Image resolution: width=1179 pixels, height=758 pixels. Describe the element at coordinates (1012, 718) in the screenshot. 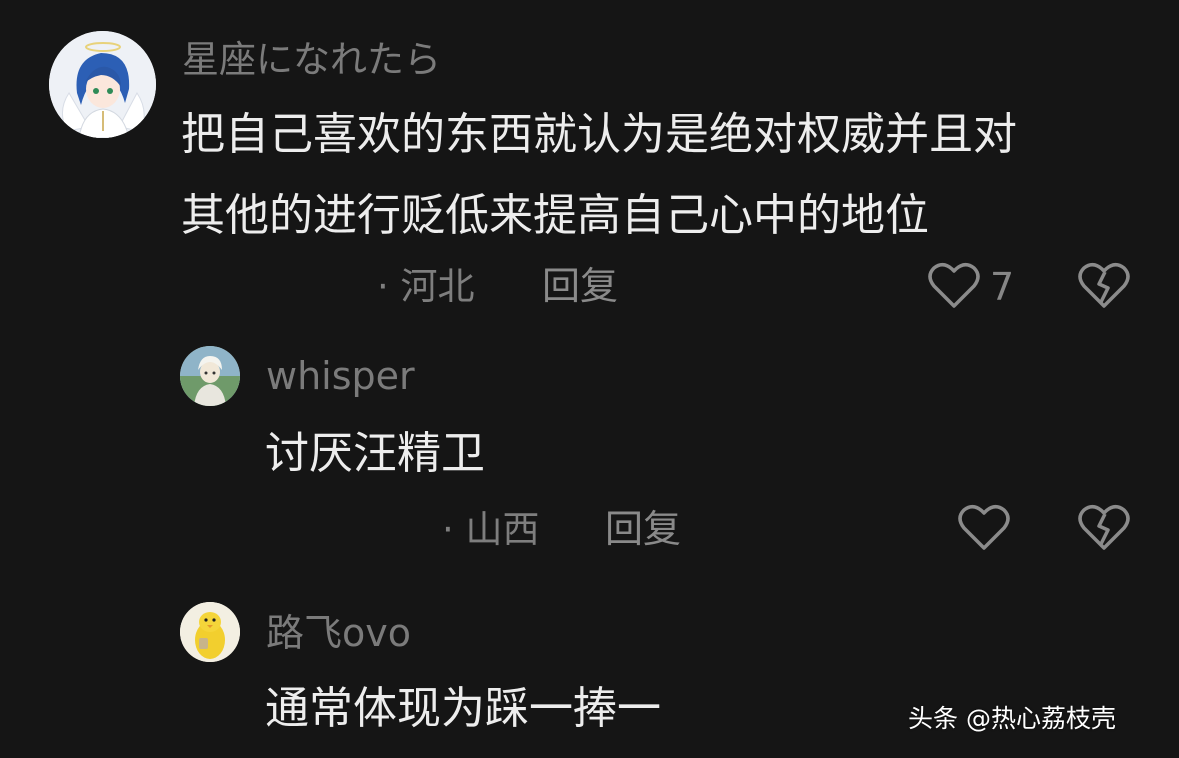

I see `watermark: 头条 @热心荔枝壳` at that location.